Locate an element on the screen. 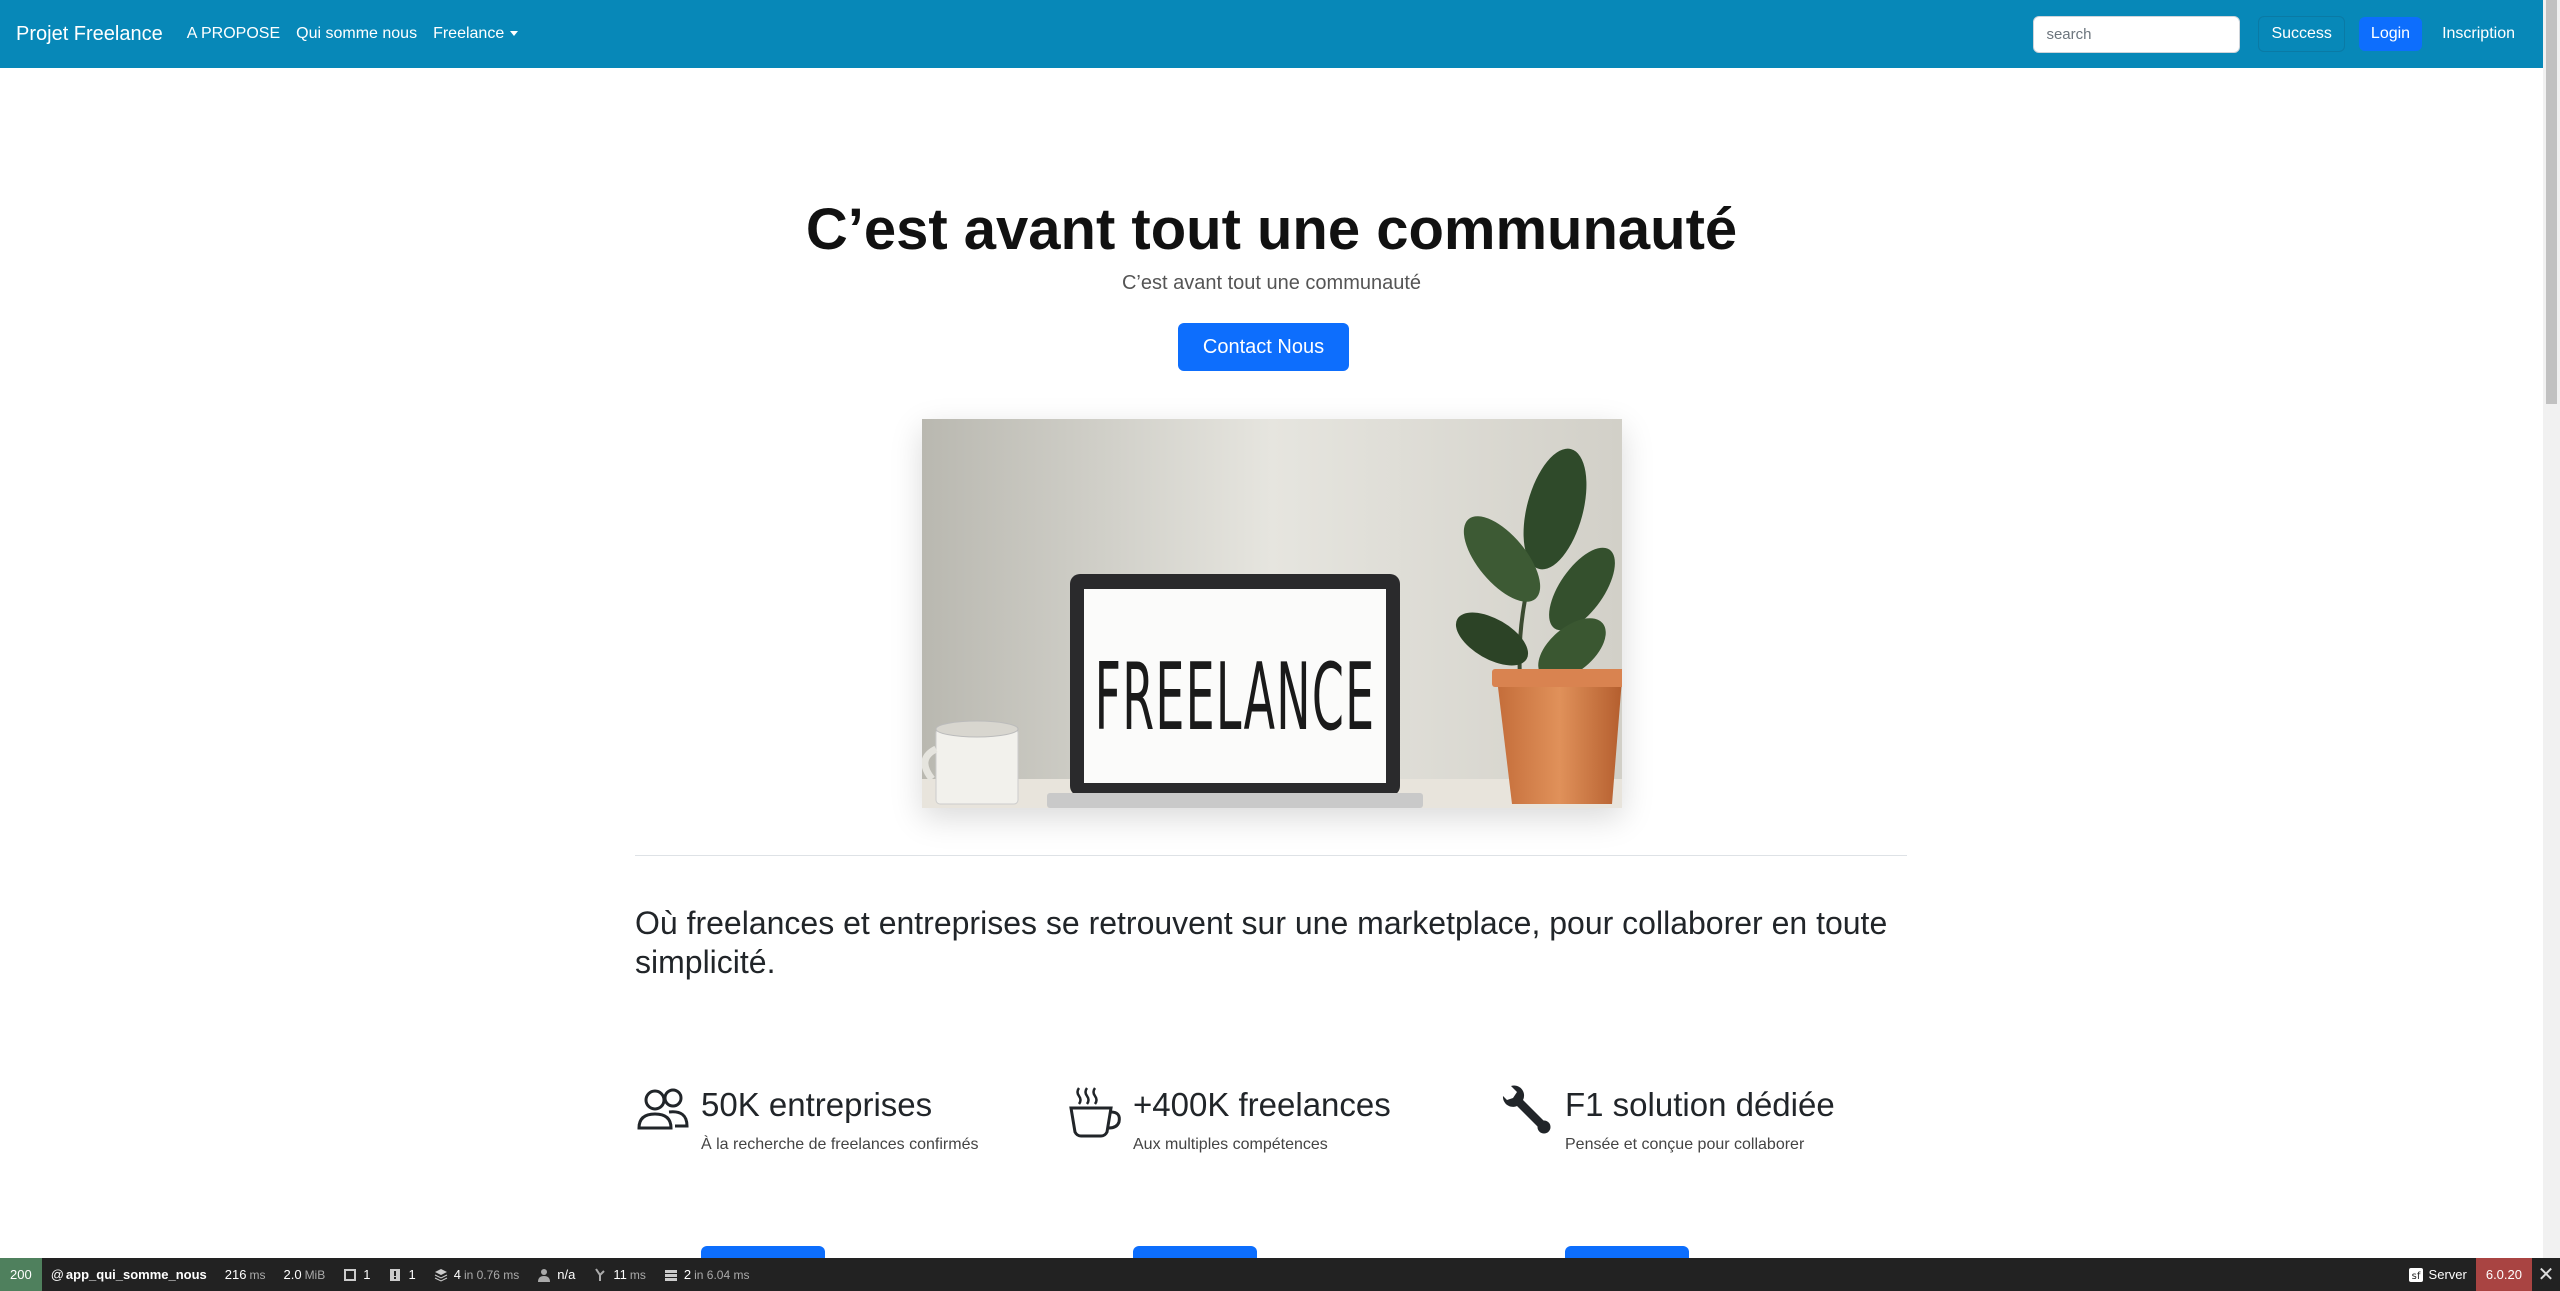 This screenshot has height=1291, width=2560. memory-value: 2.0 is located at coordinates (292, 1274).